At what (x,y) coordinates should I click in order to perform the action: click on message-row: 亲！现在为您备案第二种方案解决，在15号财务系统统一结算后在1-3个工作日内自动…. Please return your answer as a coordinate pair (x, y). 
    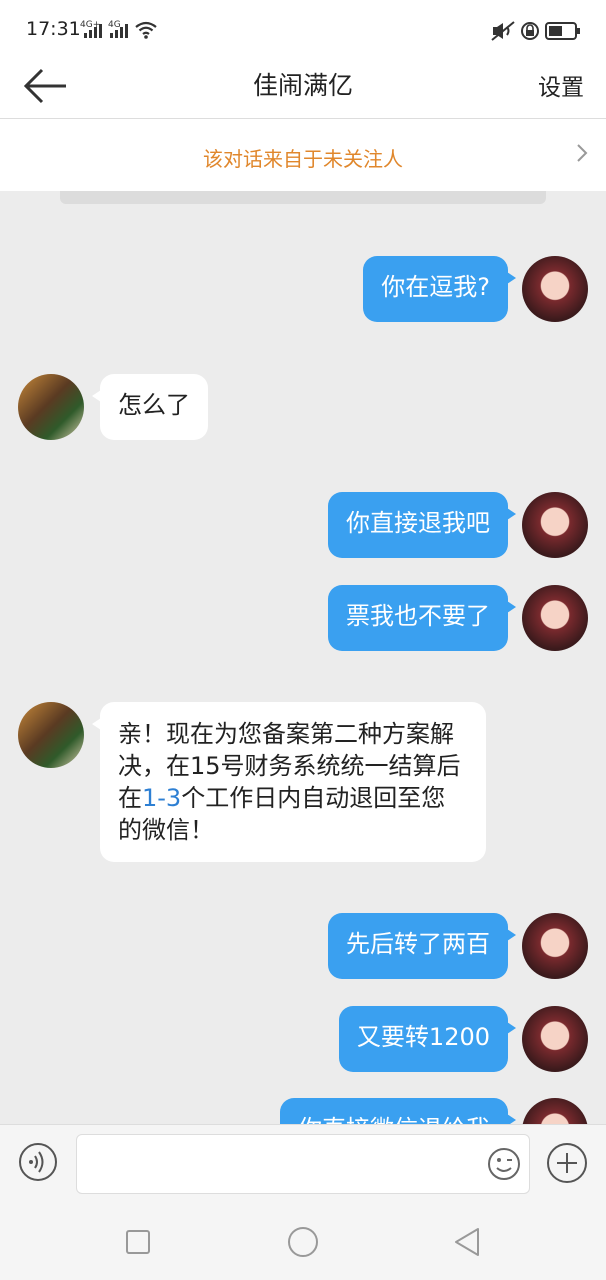
    Looking at the image, I should click on (303, 782).